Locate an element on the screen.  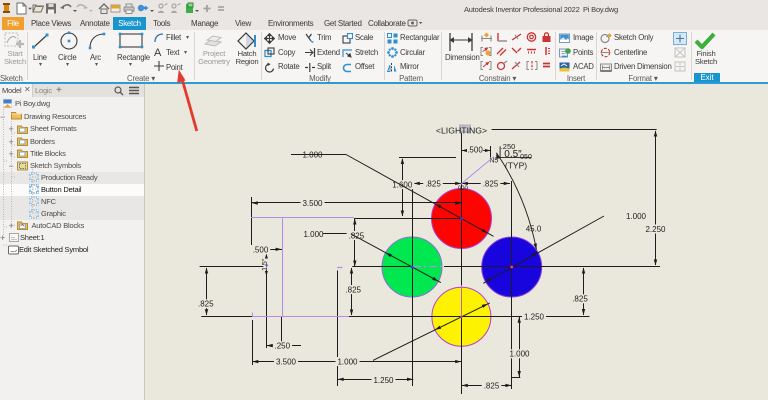
svg-text: (TYP) is located at coordinates (516, 166).